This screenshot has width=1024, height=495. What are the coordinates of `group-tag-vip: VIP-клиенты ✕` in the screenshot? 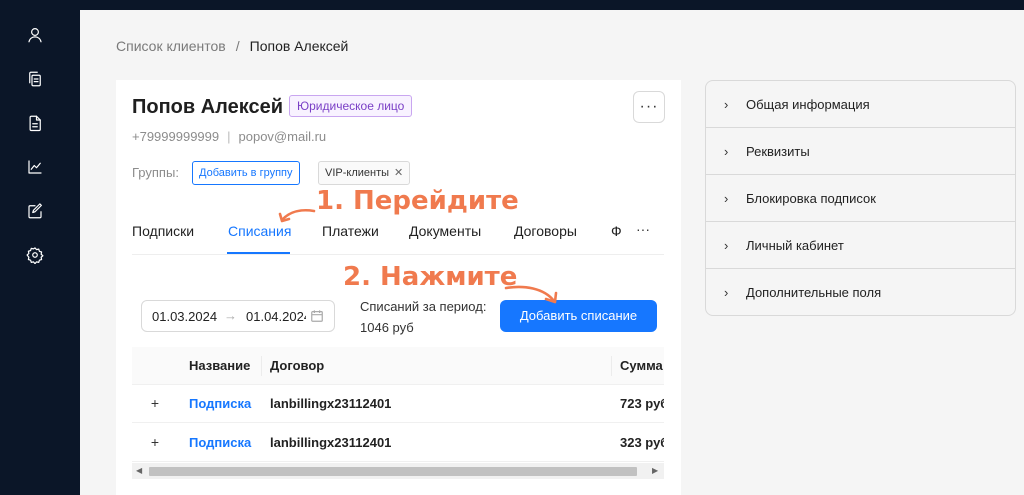 It's located at (364, 173).